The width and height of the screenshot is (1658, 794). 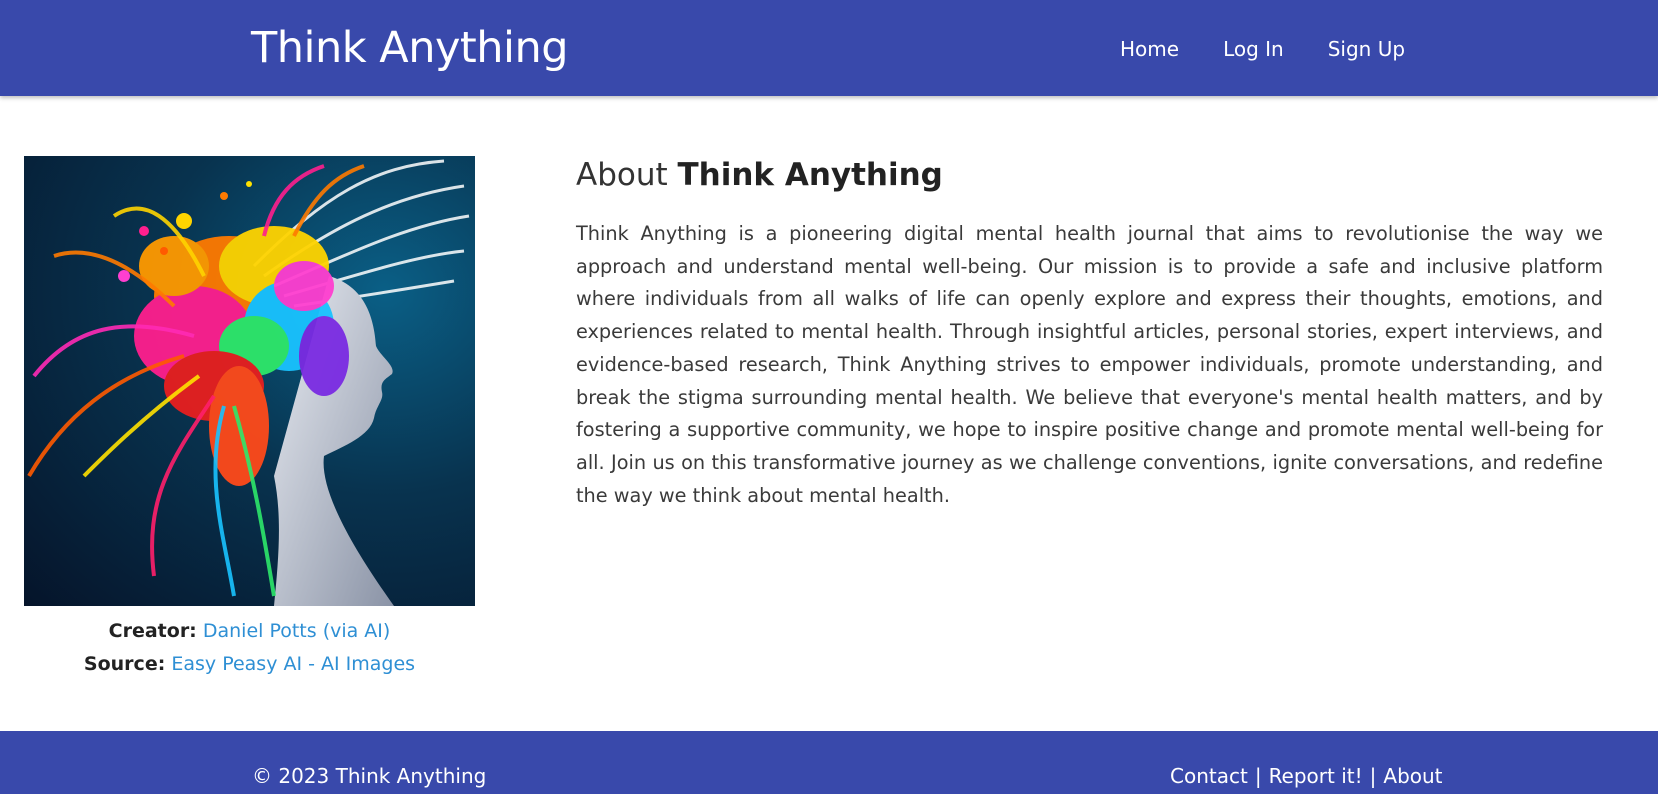 What do you see at coordinates (410, 48) in the screenshot?
I see `brand-logo-link: Think Anything` at bounding box center [410, 48].